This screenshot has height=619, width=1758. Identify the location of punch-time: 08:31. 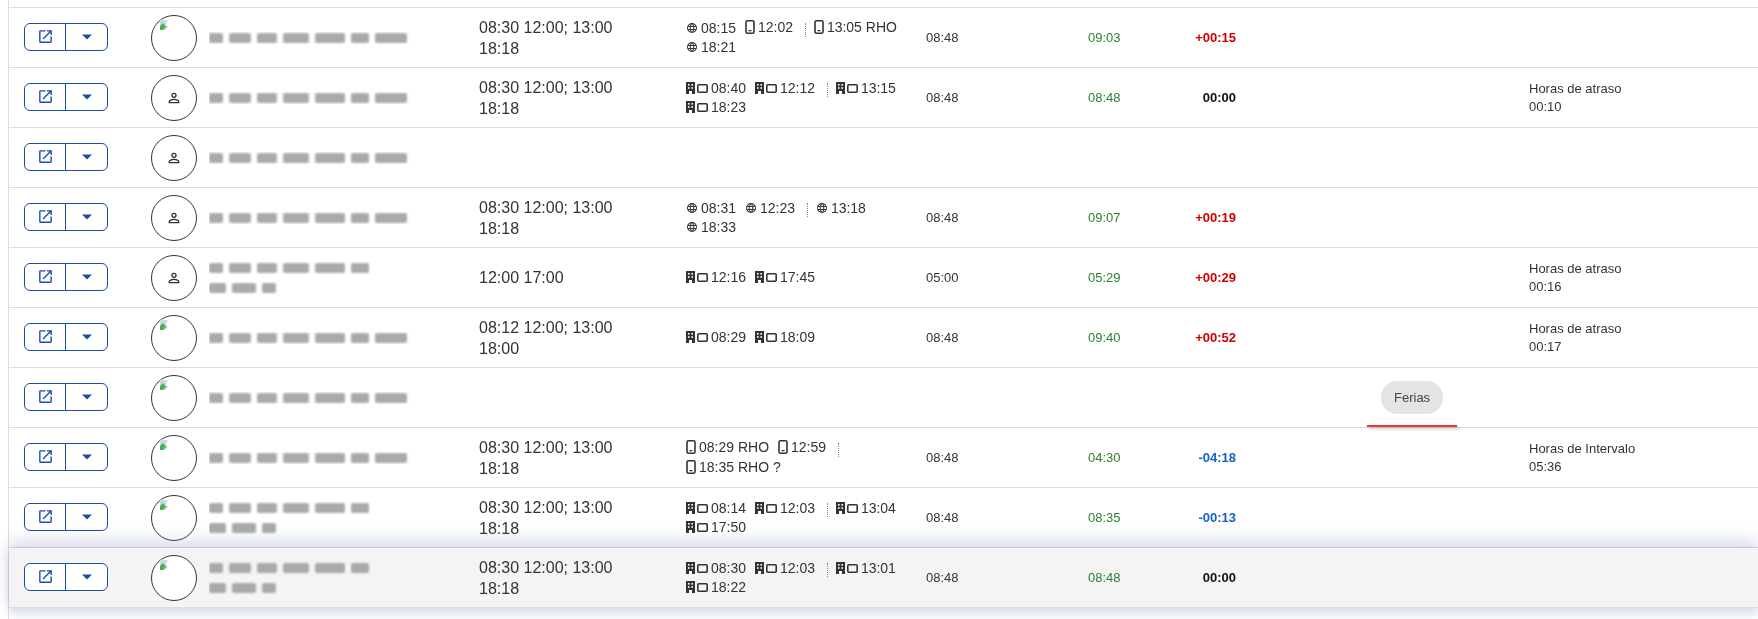
(719, 207).